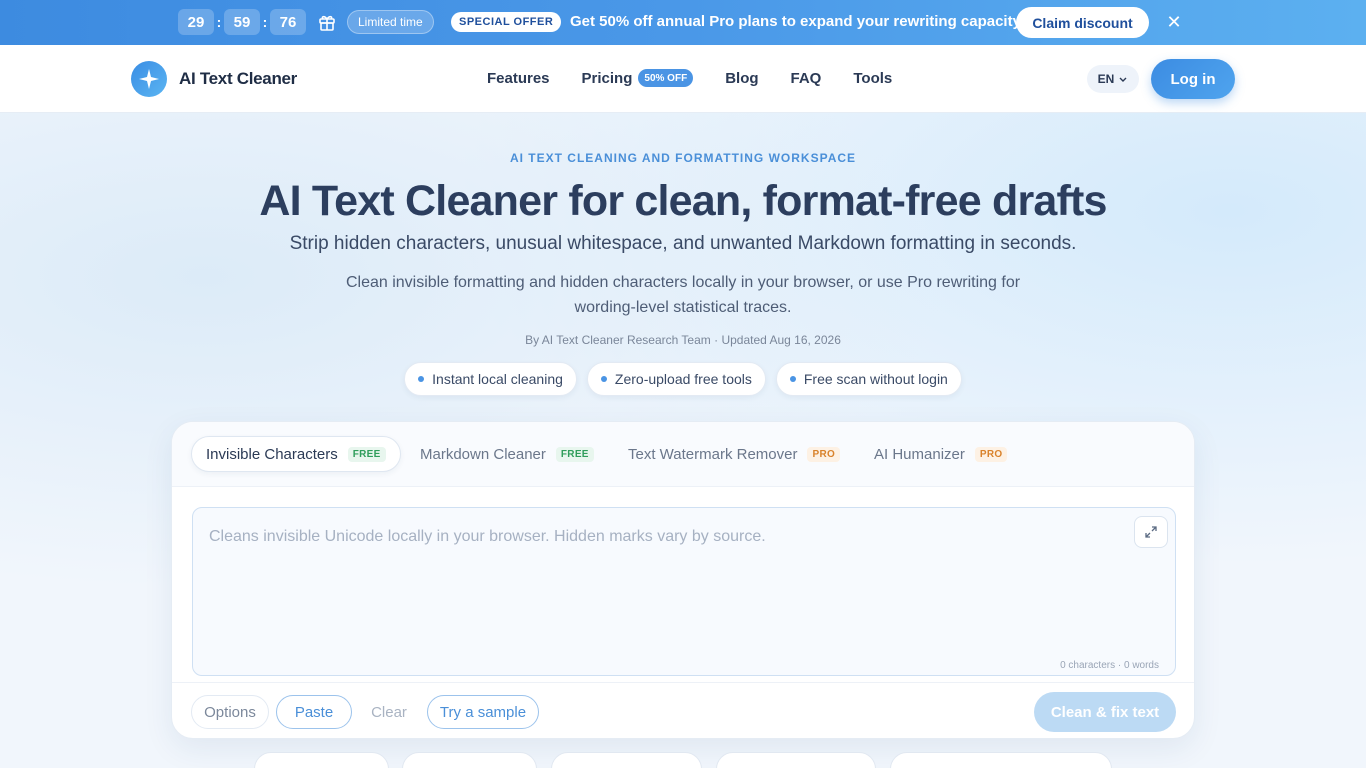 The height and width of the screenshot is (768, 1366). Describe the element at coordinates (796, 760) in the screenshot. I see `related-chip: Clean Chatbot Text` at that location.